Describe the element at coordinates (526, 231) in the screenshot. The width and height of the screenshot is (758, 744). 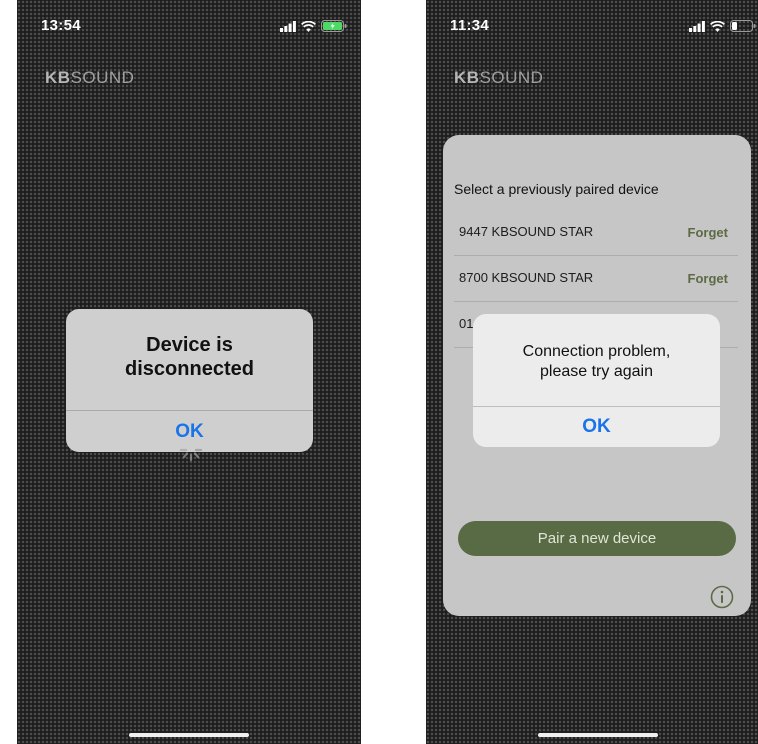
I see `device-name: 9447 KBSOUND STAR` at that location.